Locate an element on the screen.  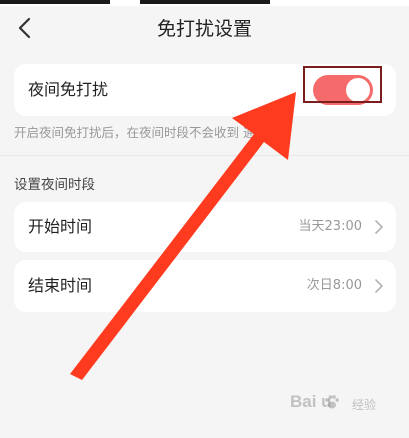
night-dnd-hint: 开启夜间免打扰后，在夜间时段不会收到 通知 is located at coordinates (141, 132).